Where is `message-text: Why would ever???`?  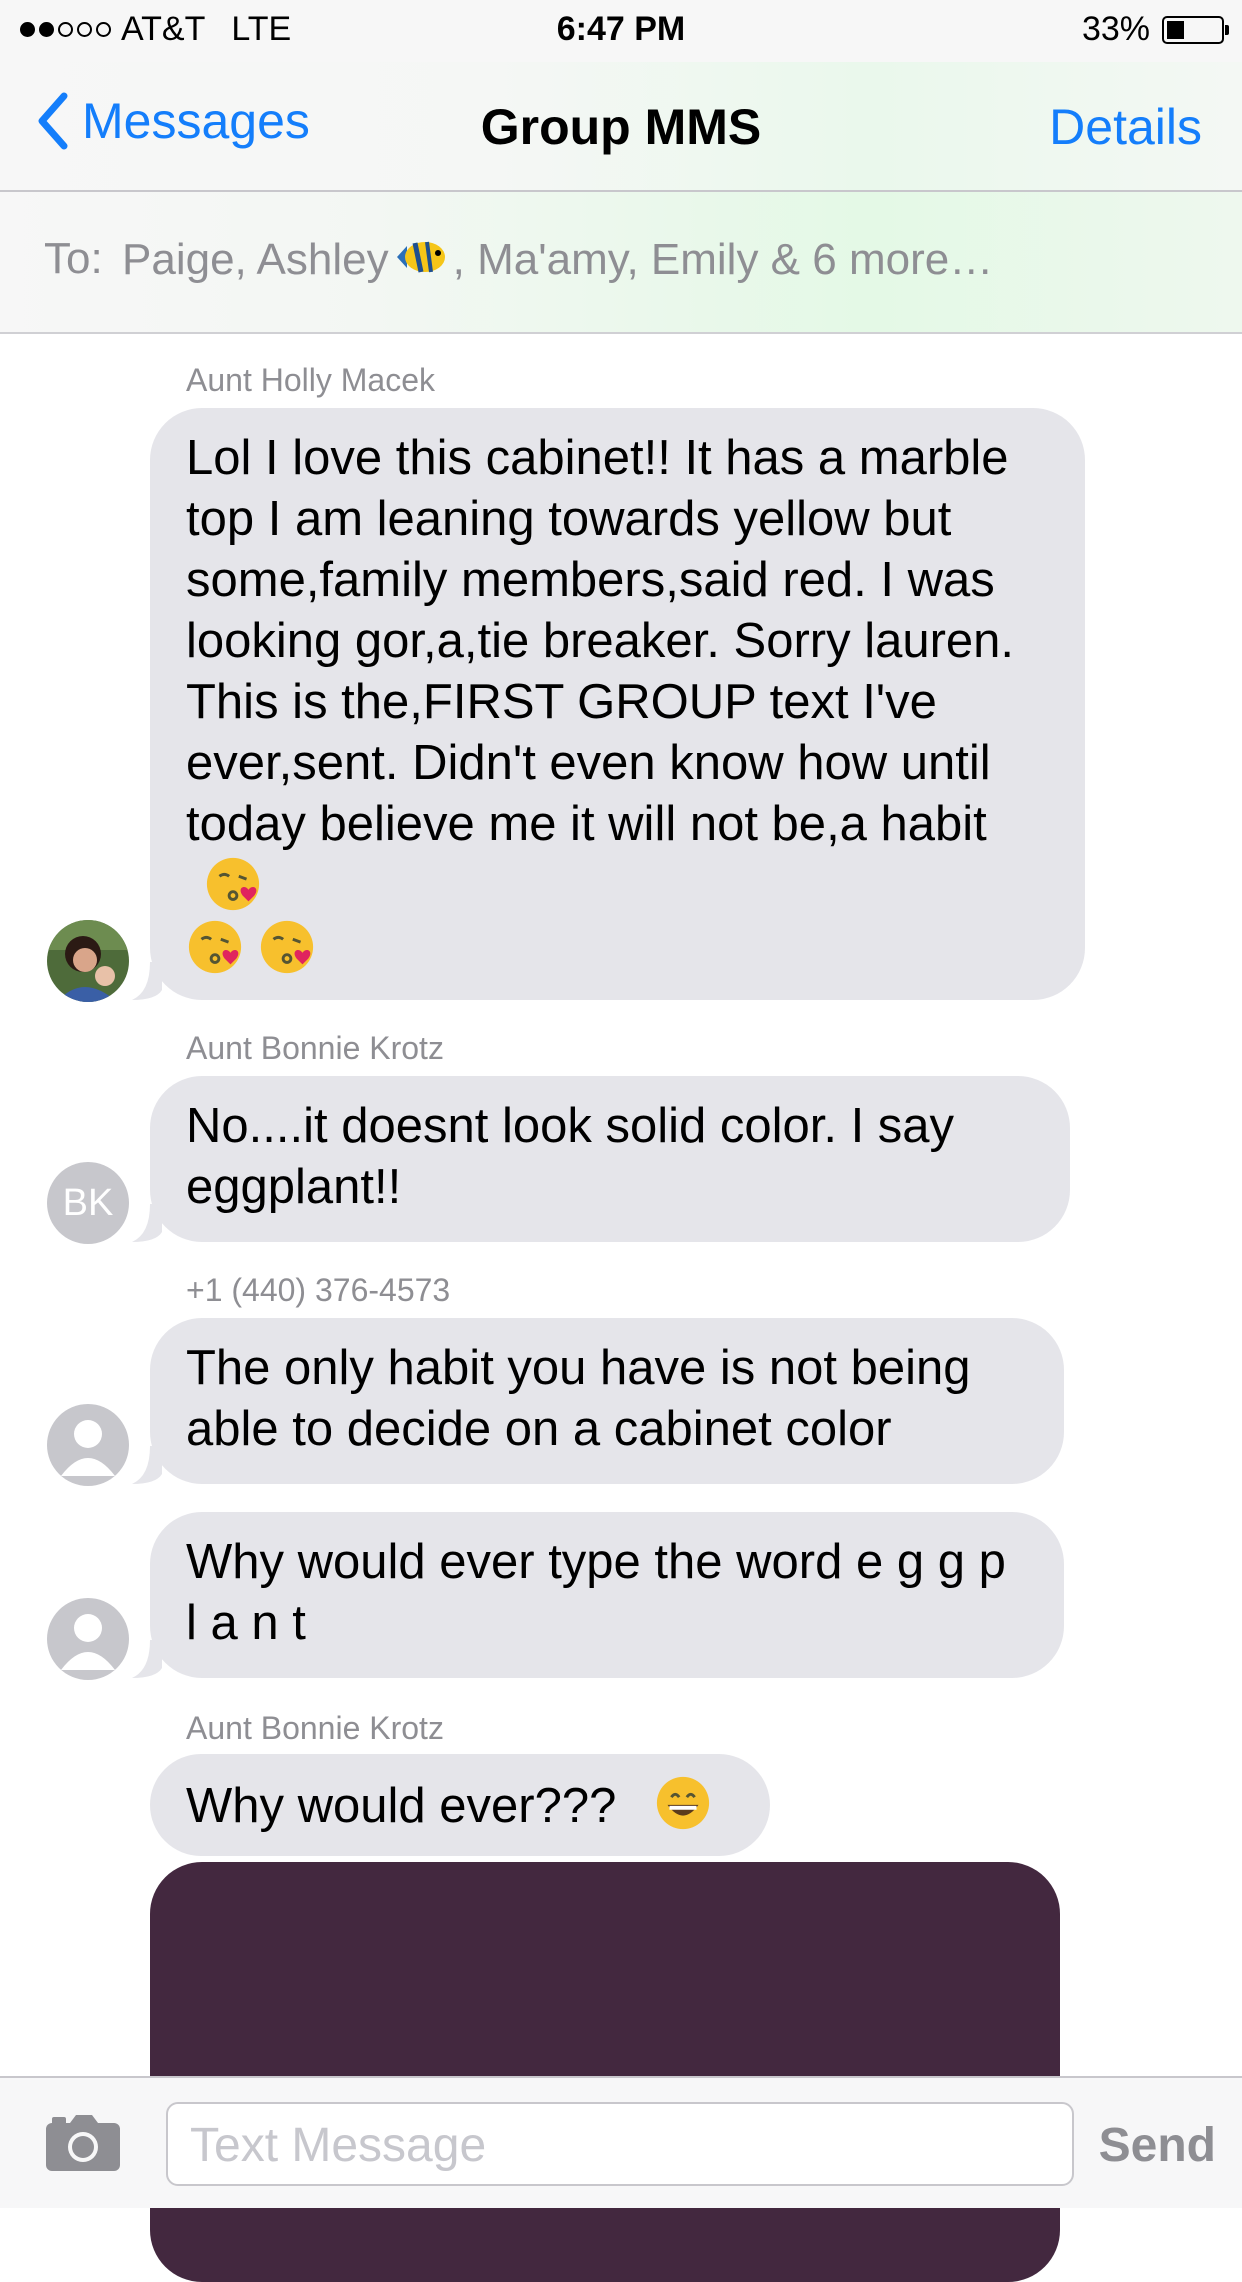 message-text: Why would ever??? is located at coordinates (401, 1806).